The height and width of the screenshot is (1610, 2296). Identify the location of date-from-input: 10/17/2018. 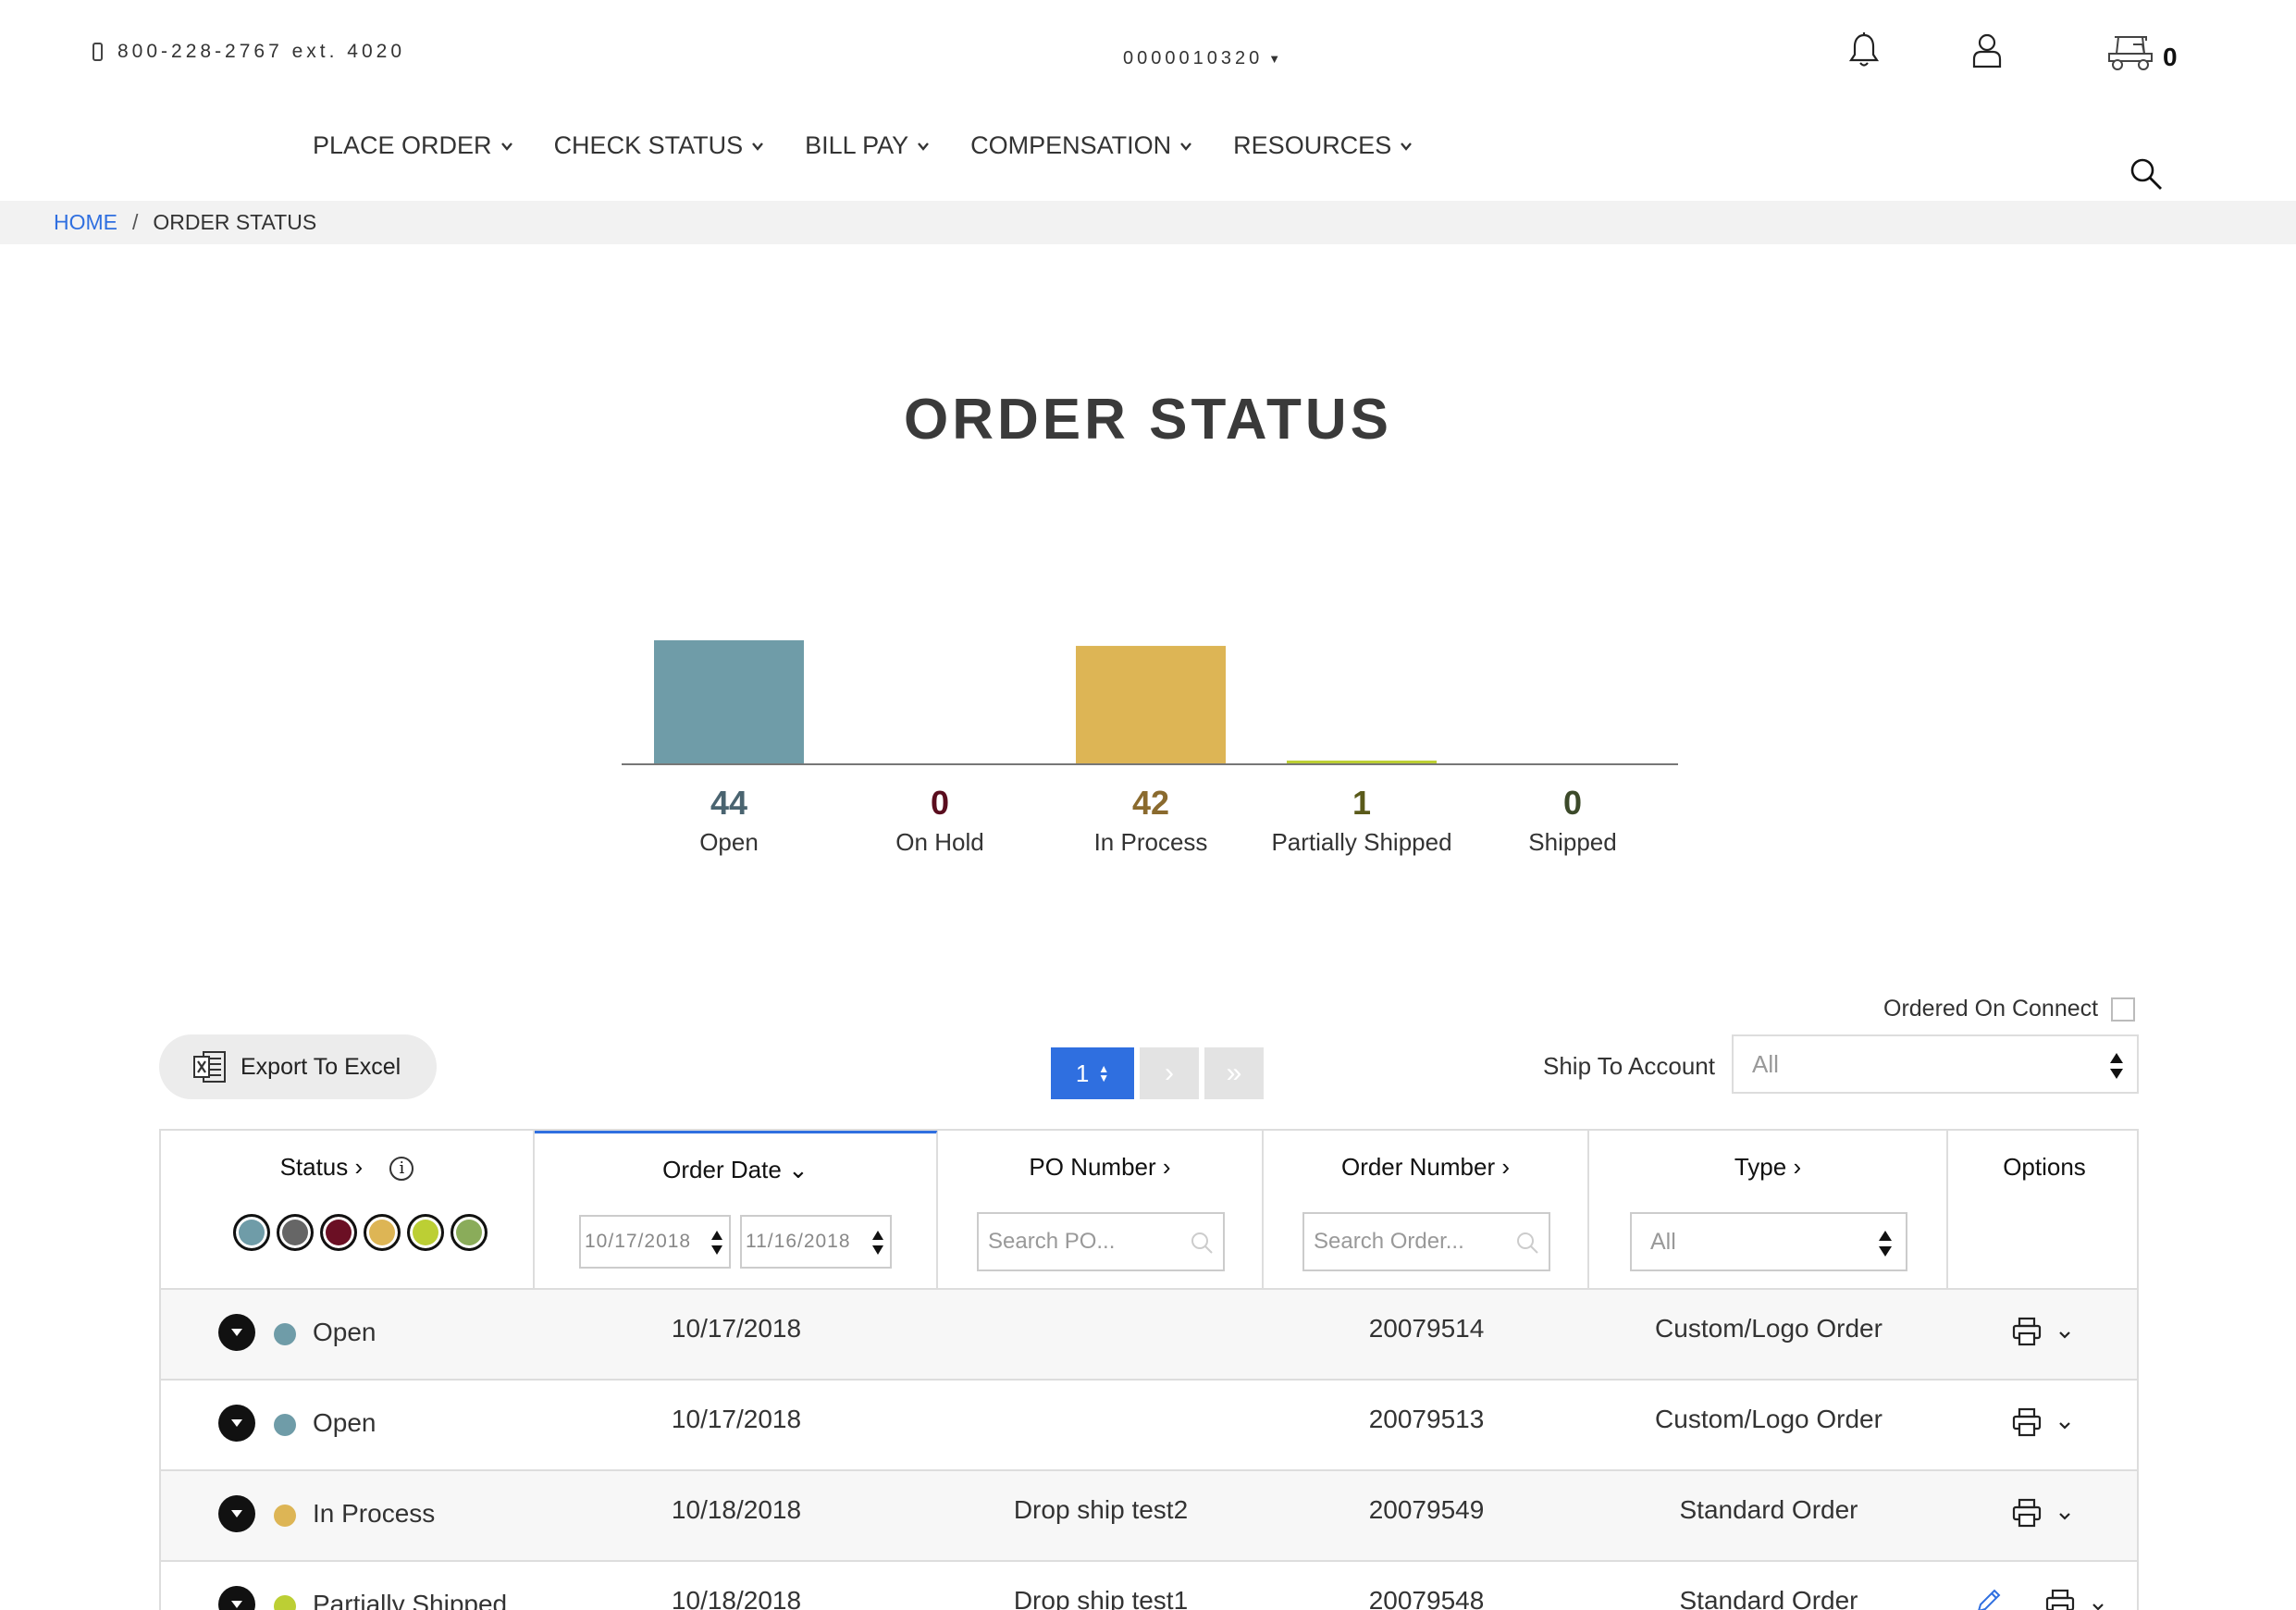
(655, 1242).